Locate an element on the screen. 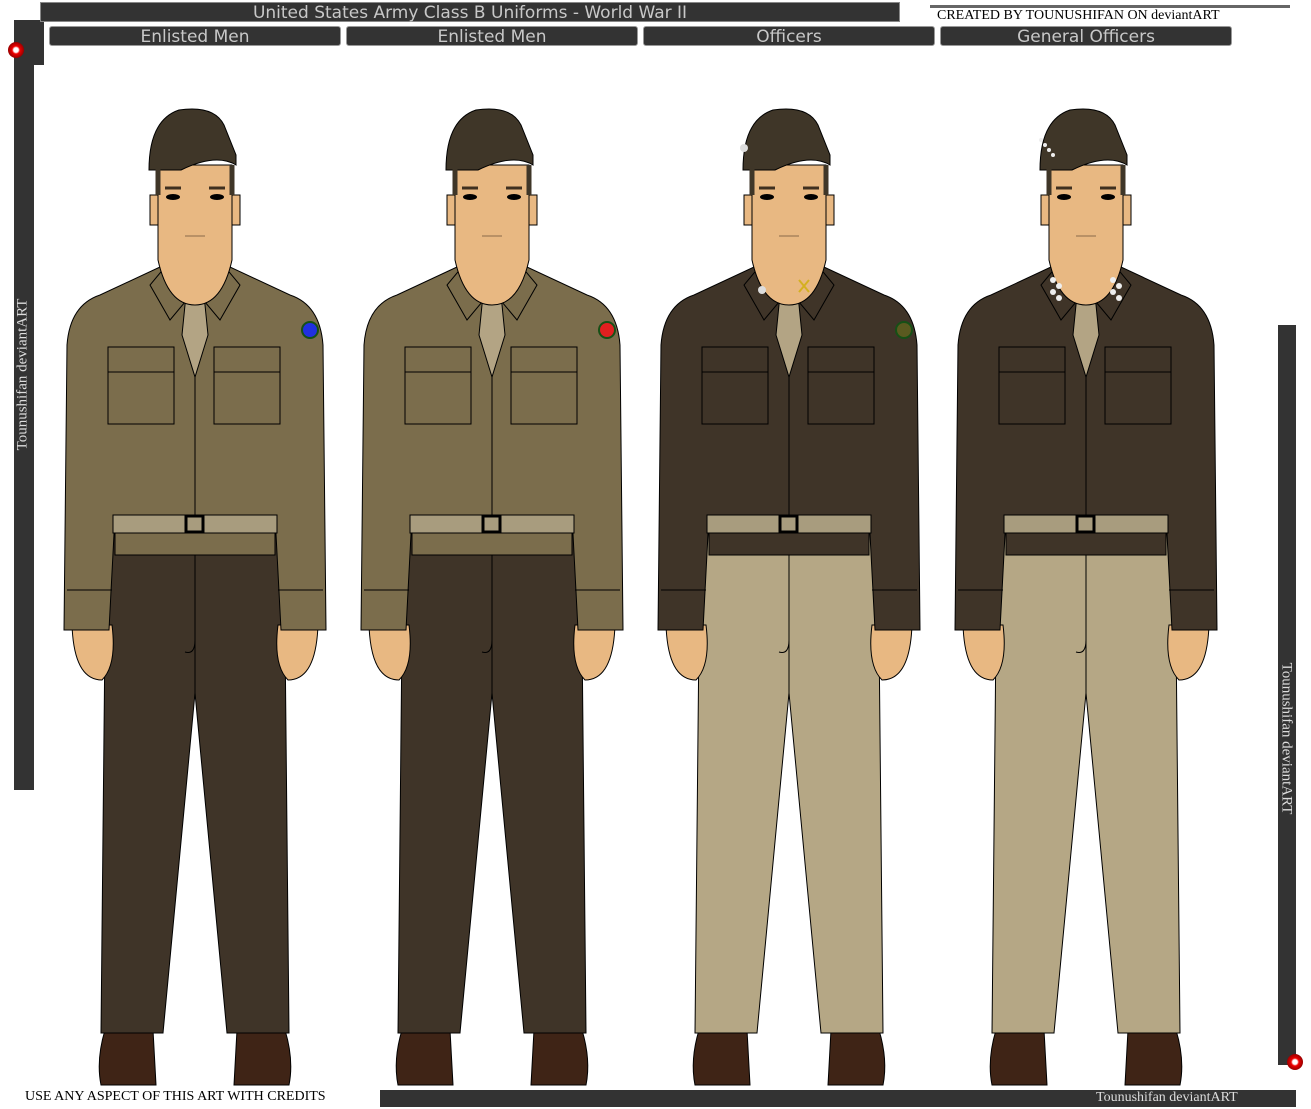  tab-general-officers: General Officers is located at coordinates (1086, 36).